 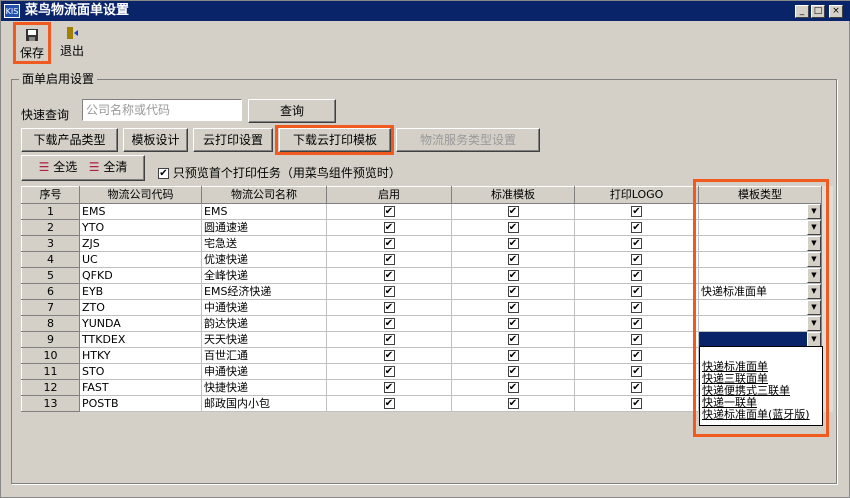 What do you see at coordinates (140, 307) in the screenshot?
I see `company-code: ZTO` at bounding box center [140, 307].